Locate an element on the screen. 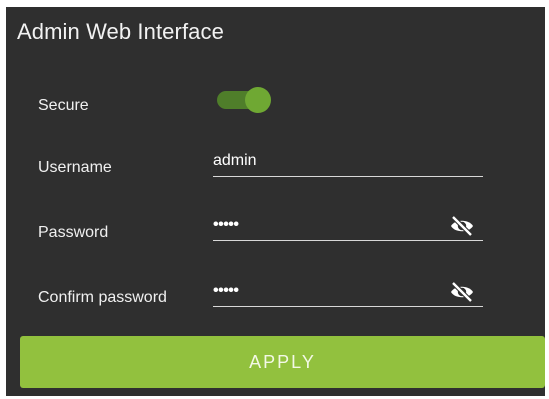  confirm-password-value: ••••• is located at coordinates (323, 291).